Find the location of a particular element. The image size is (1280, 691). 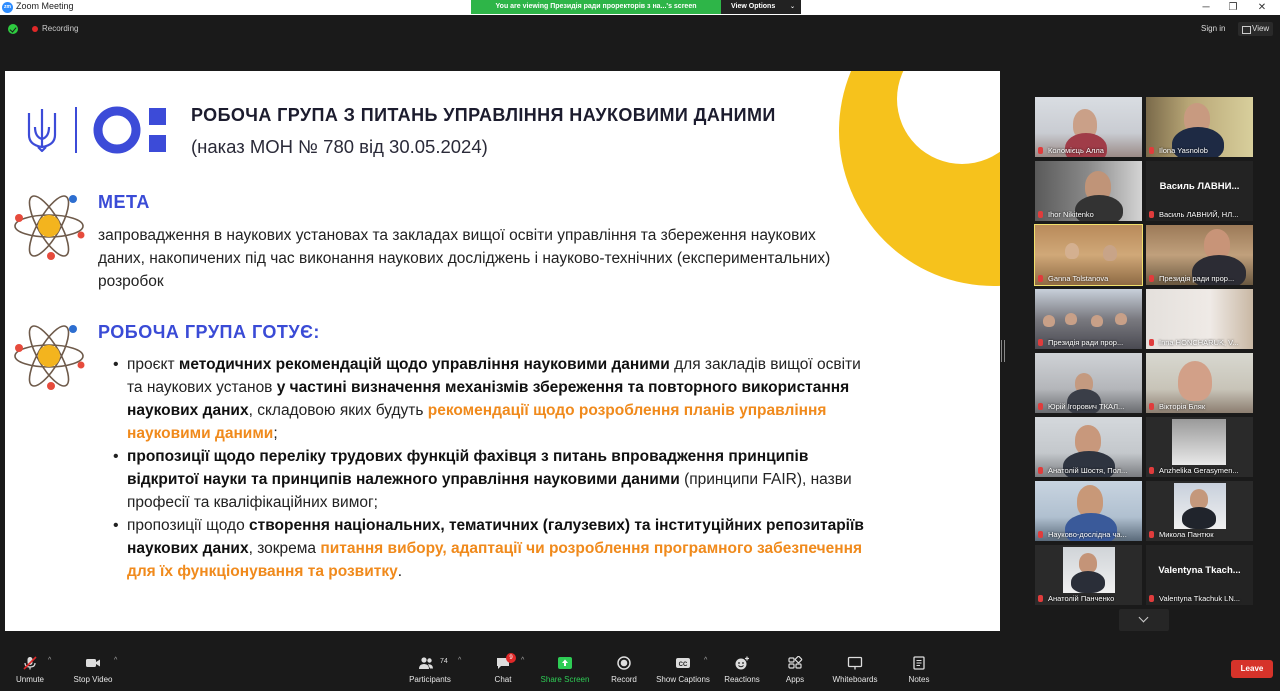

stop-video-button: Stop Video is located at coordinates (93, 669).